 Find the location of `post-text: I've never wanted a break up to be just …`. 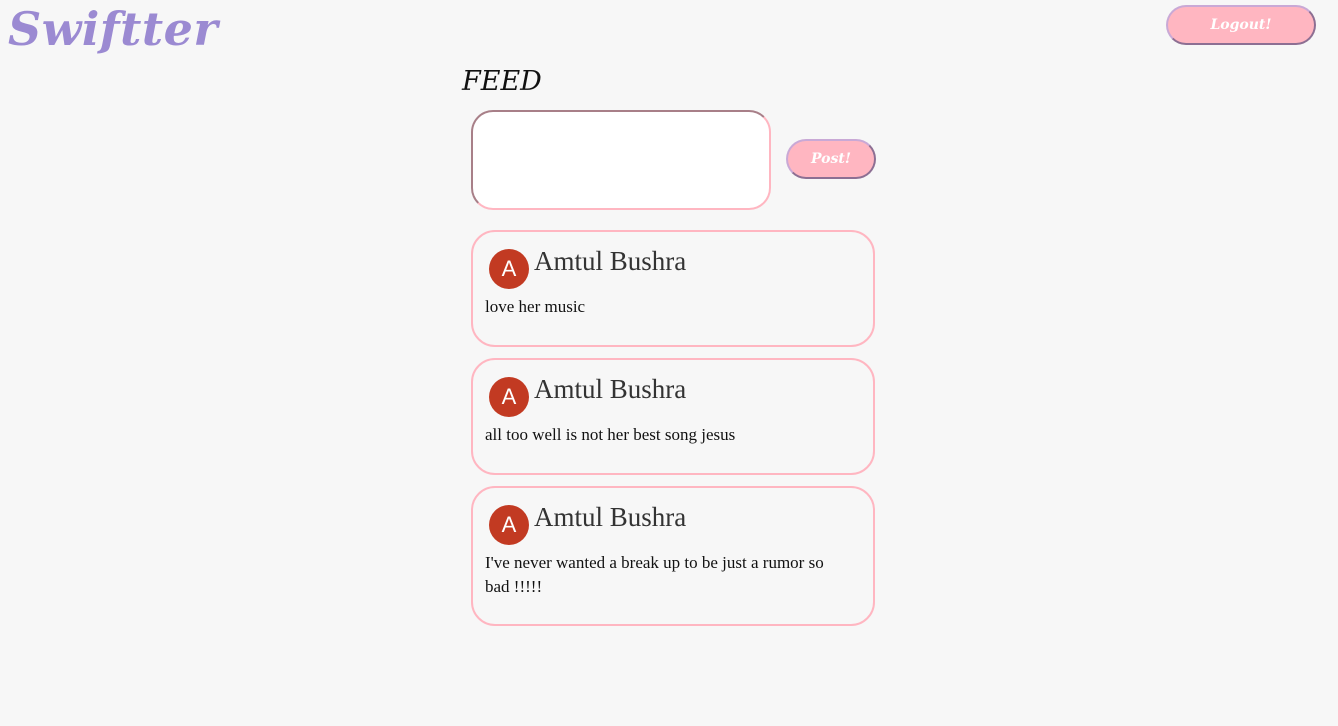

post-text: I've never wanted a break up to be just … is located at coordinates (654, 574).